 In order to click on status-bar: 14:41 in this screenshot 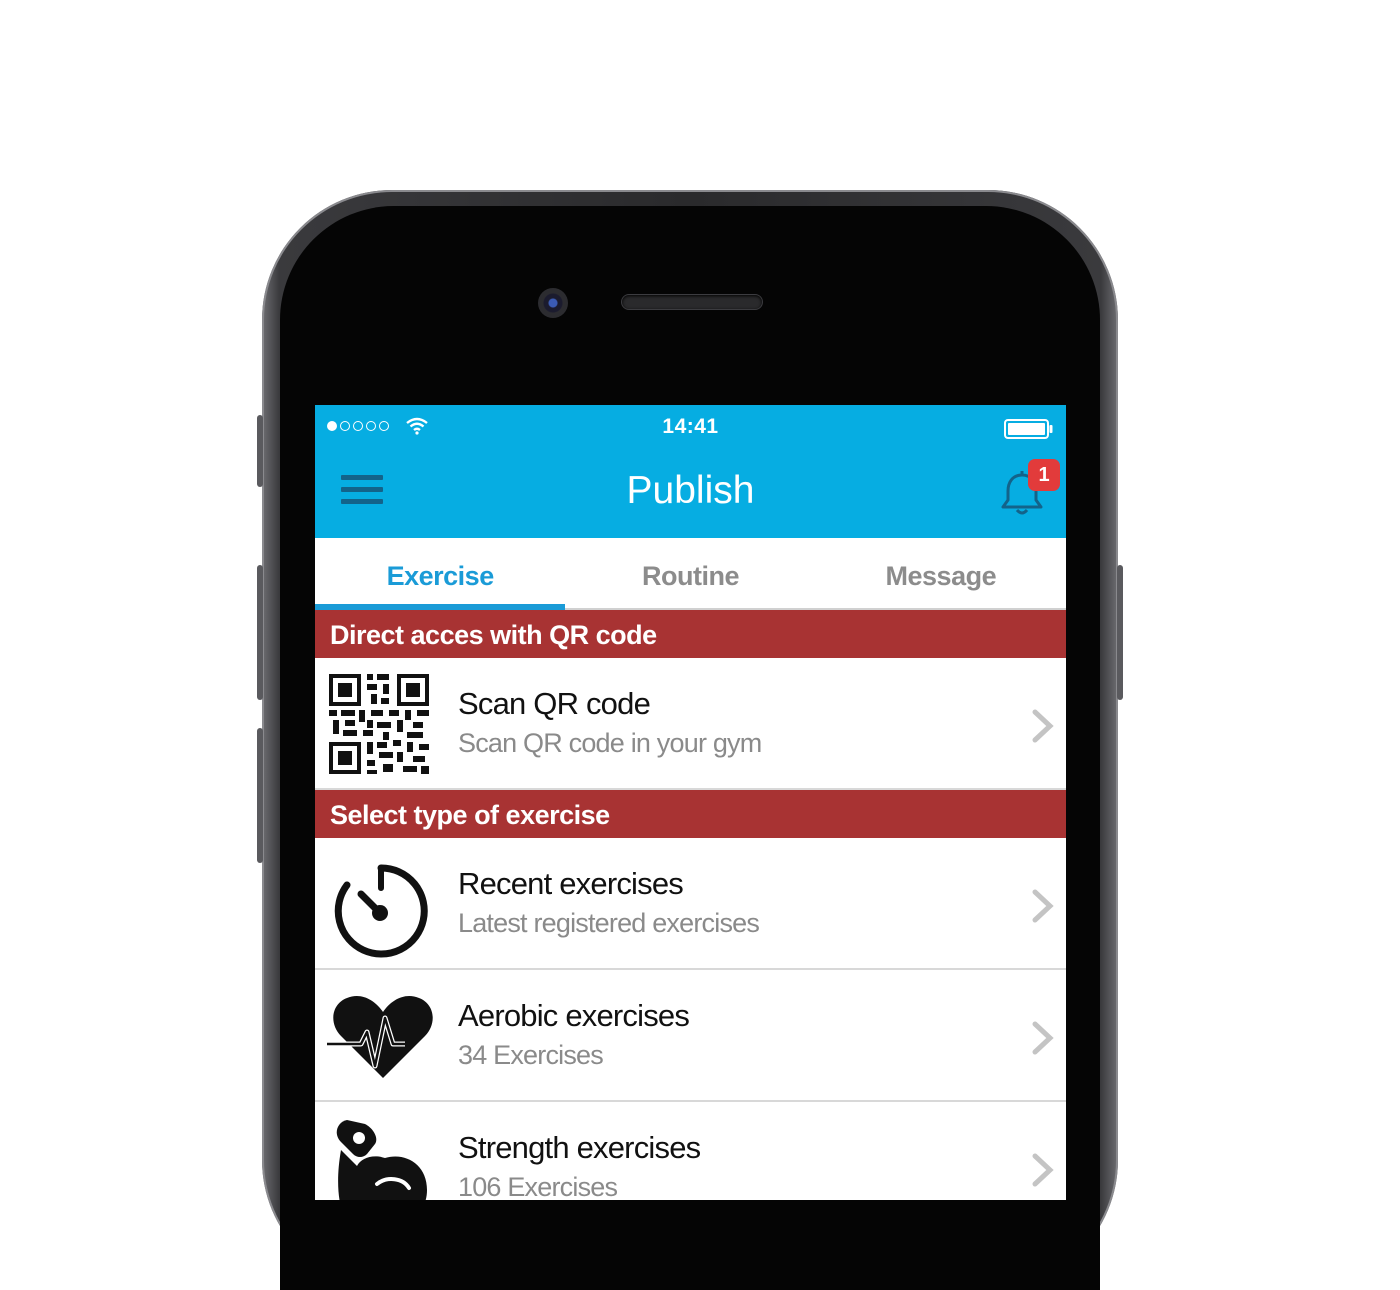, I will do `click(690, 427)`.